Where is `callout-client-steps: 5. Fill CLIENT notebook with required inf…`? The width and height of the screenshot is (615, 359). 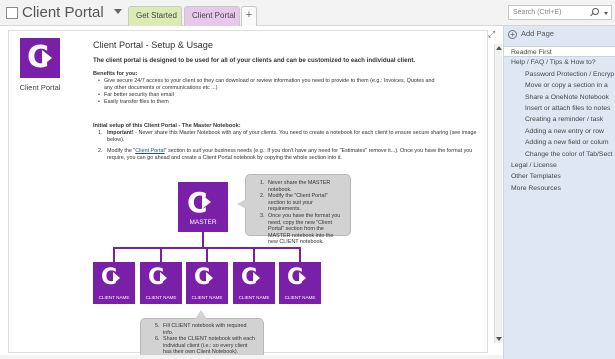
callout-client-steps: 5. Fill CLIENT notebook with required inf… is located at coordinates (202, 334).